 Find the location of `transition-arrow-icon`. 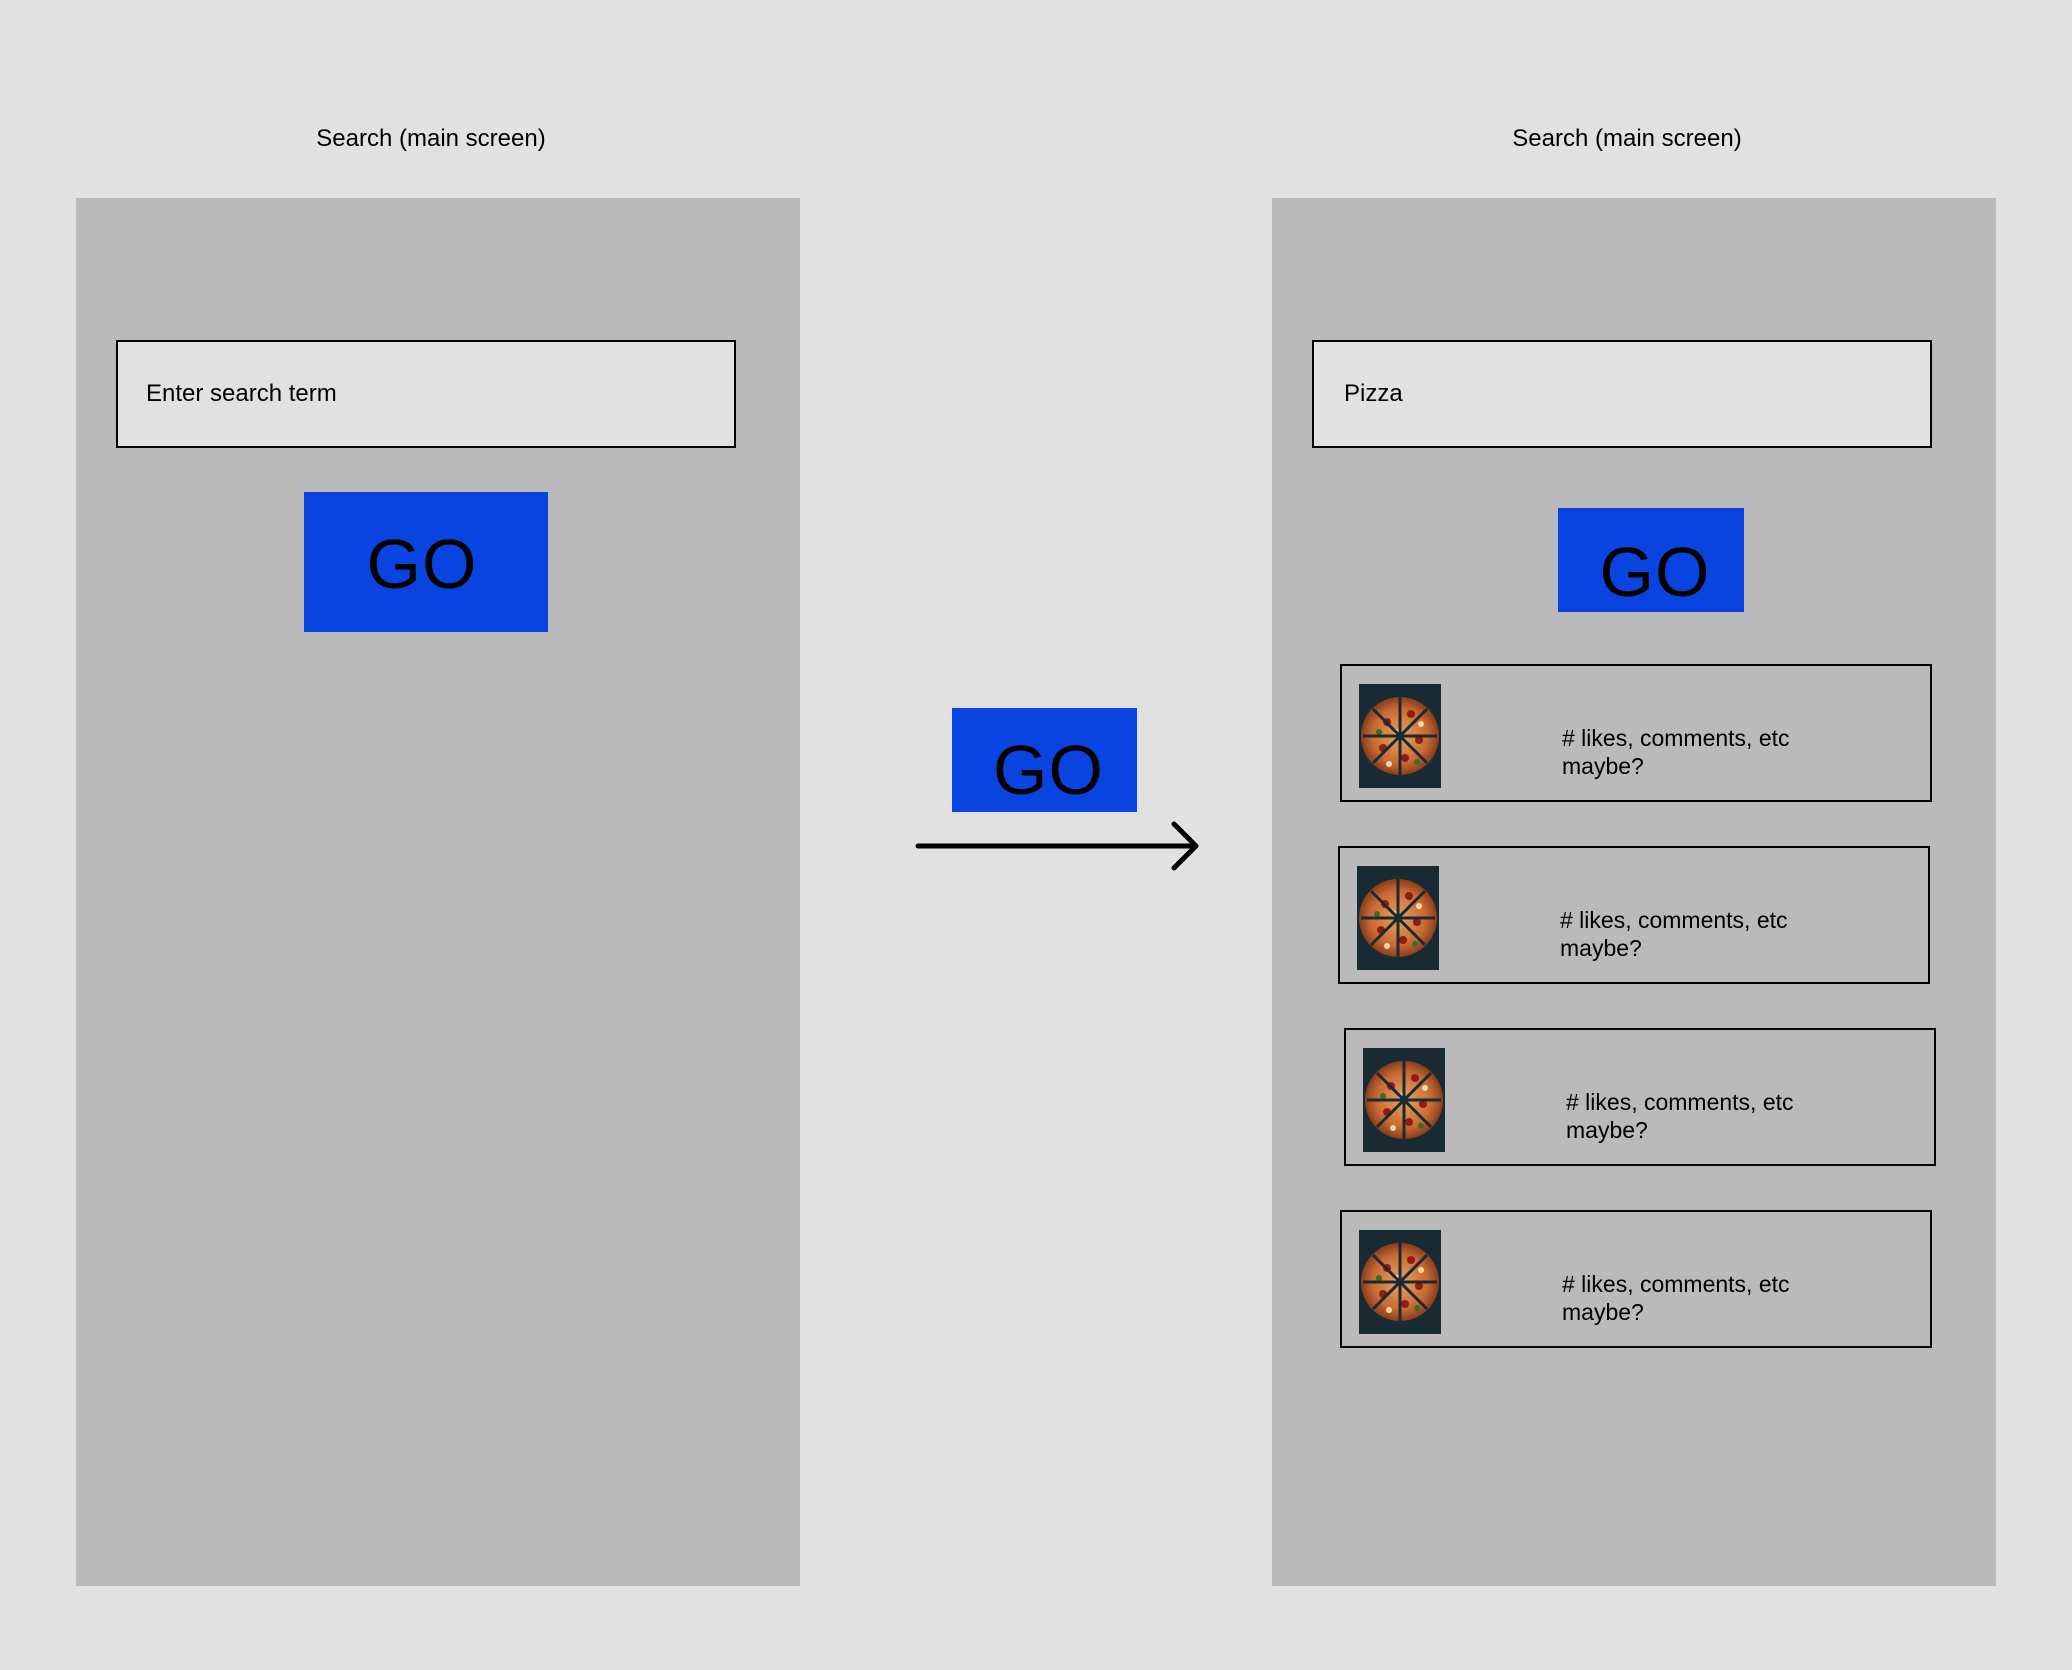

transition-arrow-icon is located at coordinates (1057, 846).